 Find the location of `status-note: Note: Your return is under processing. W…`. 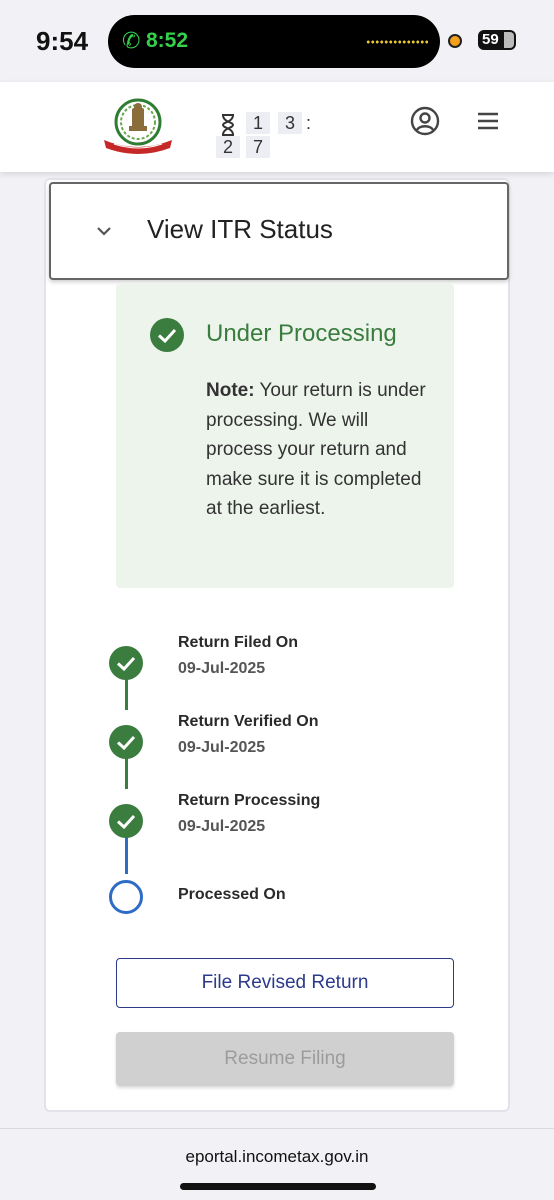

status-note: Note: Your return is under processing. W… is located at coordinates (320, 450).